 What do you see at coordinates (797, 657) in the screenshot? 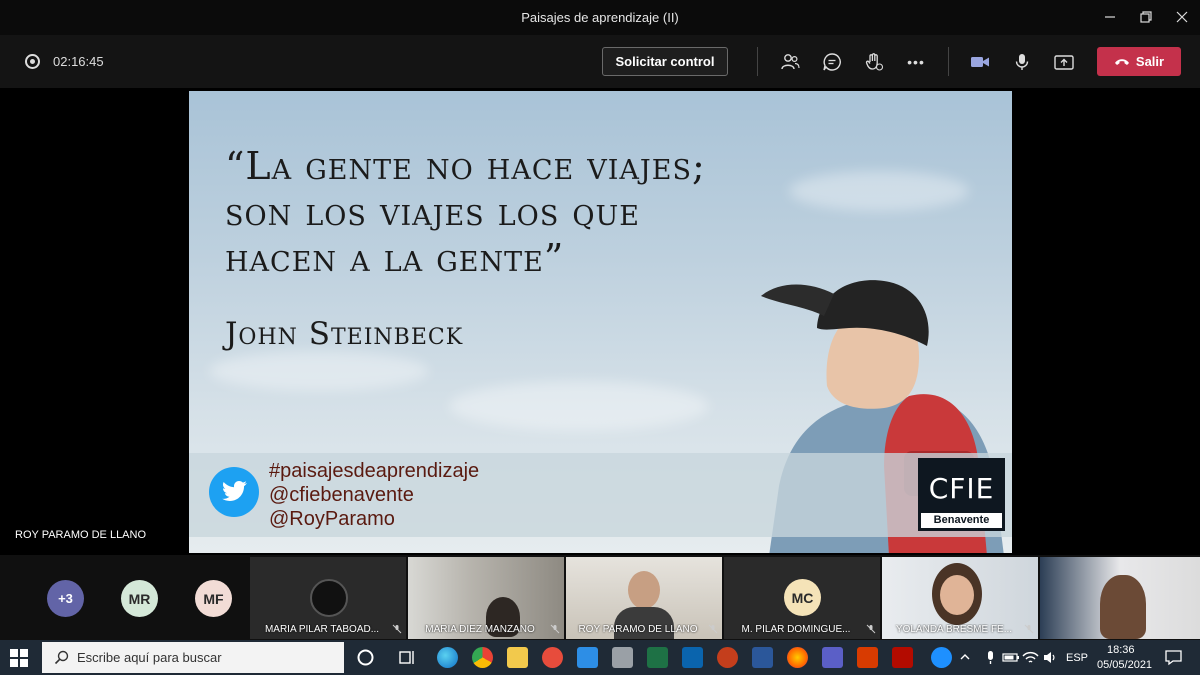
I see `firefox-icon` at bounding box center [797, 657].